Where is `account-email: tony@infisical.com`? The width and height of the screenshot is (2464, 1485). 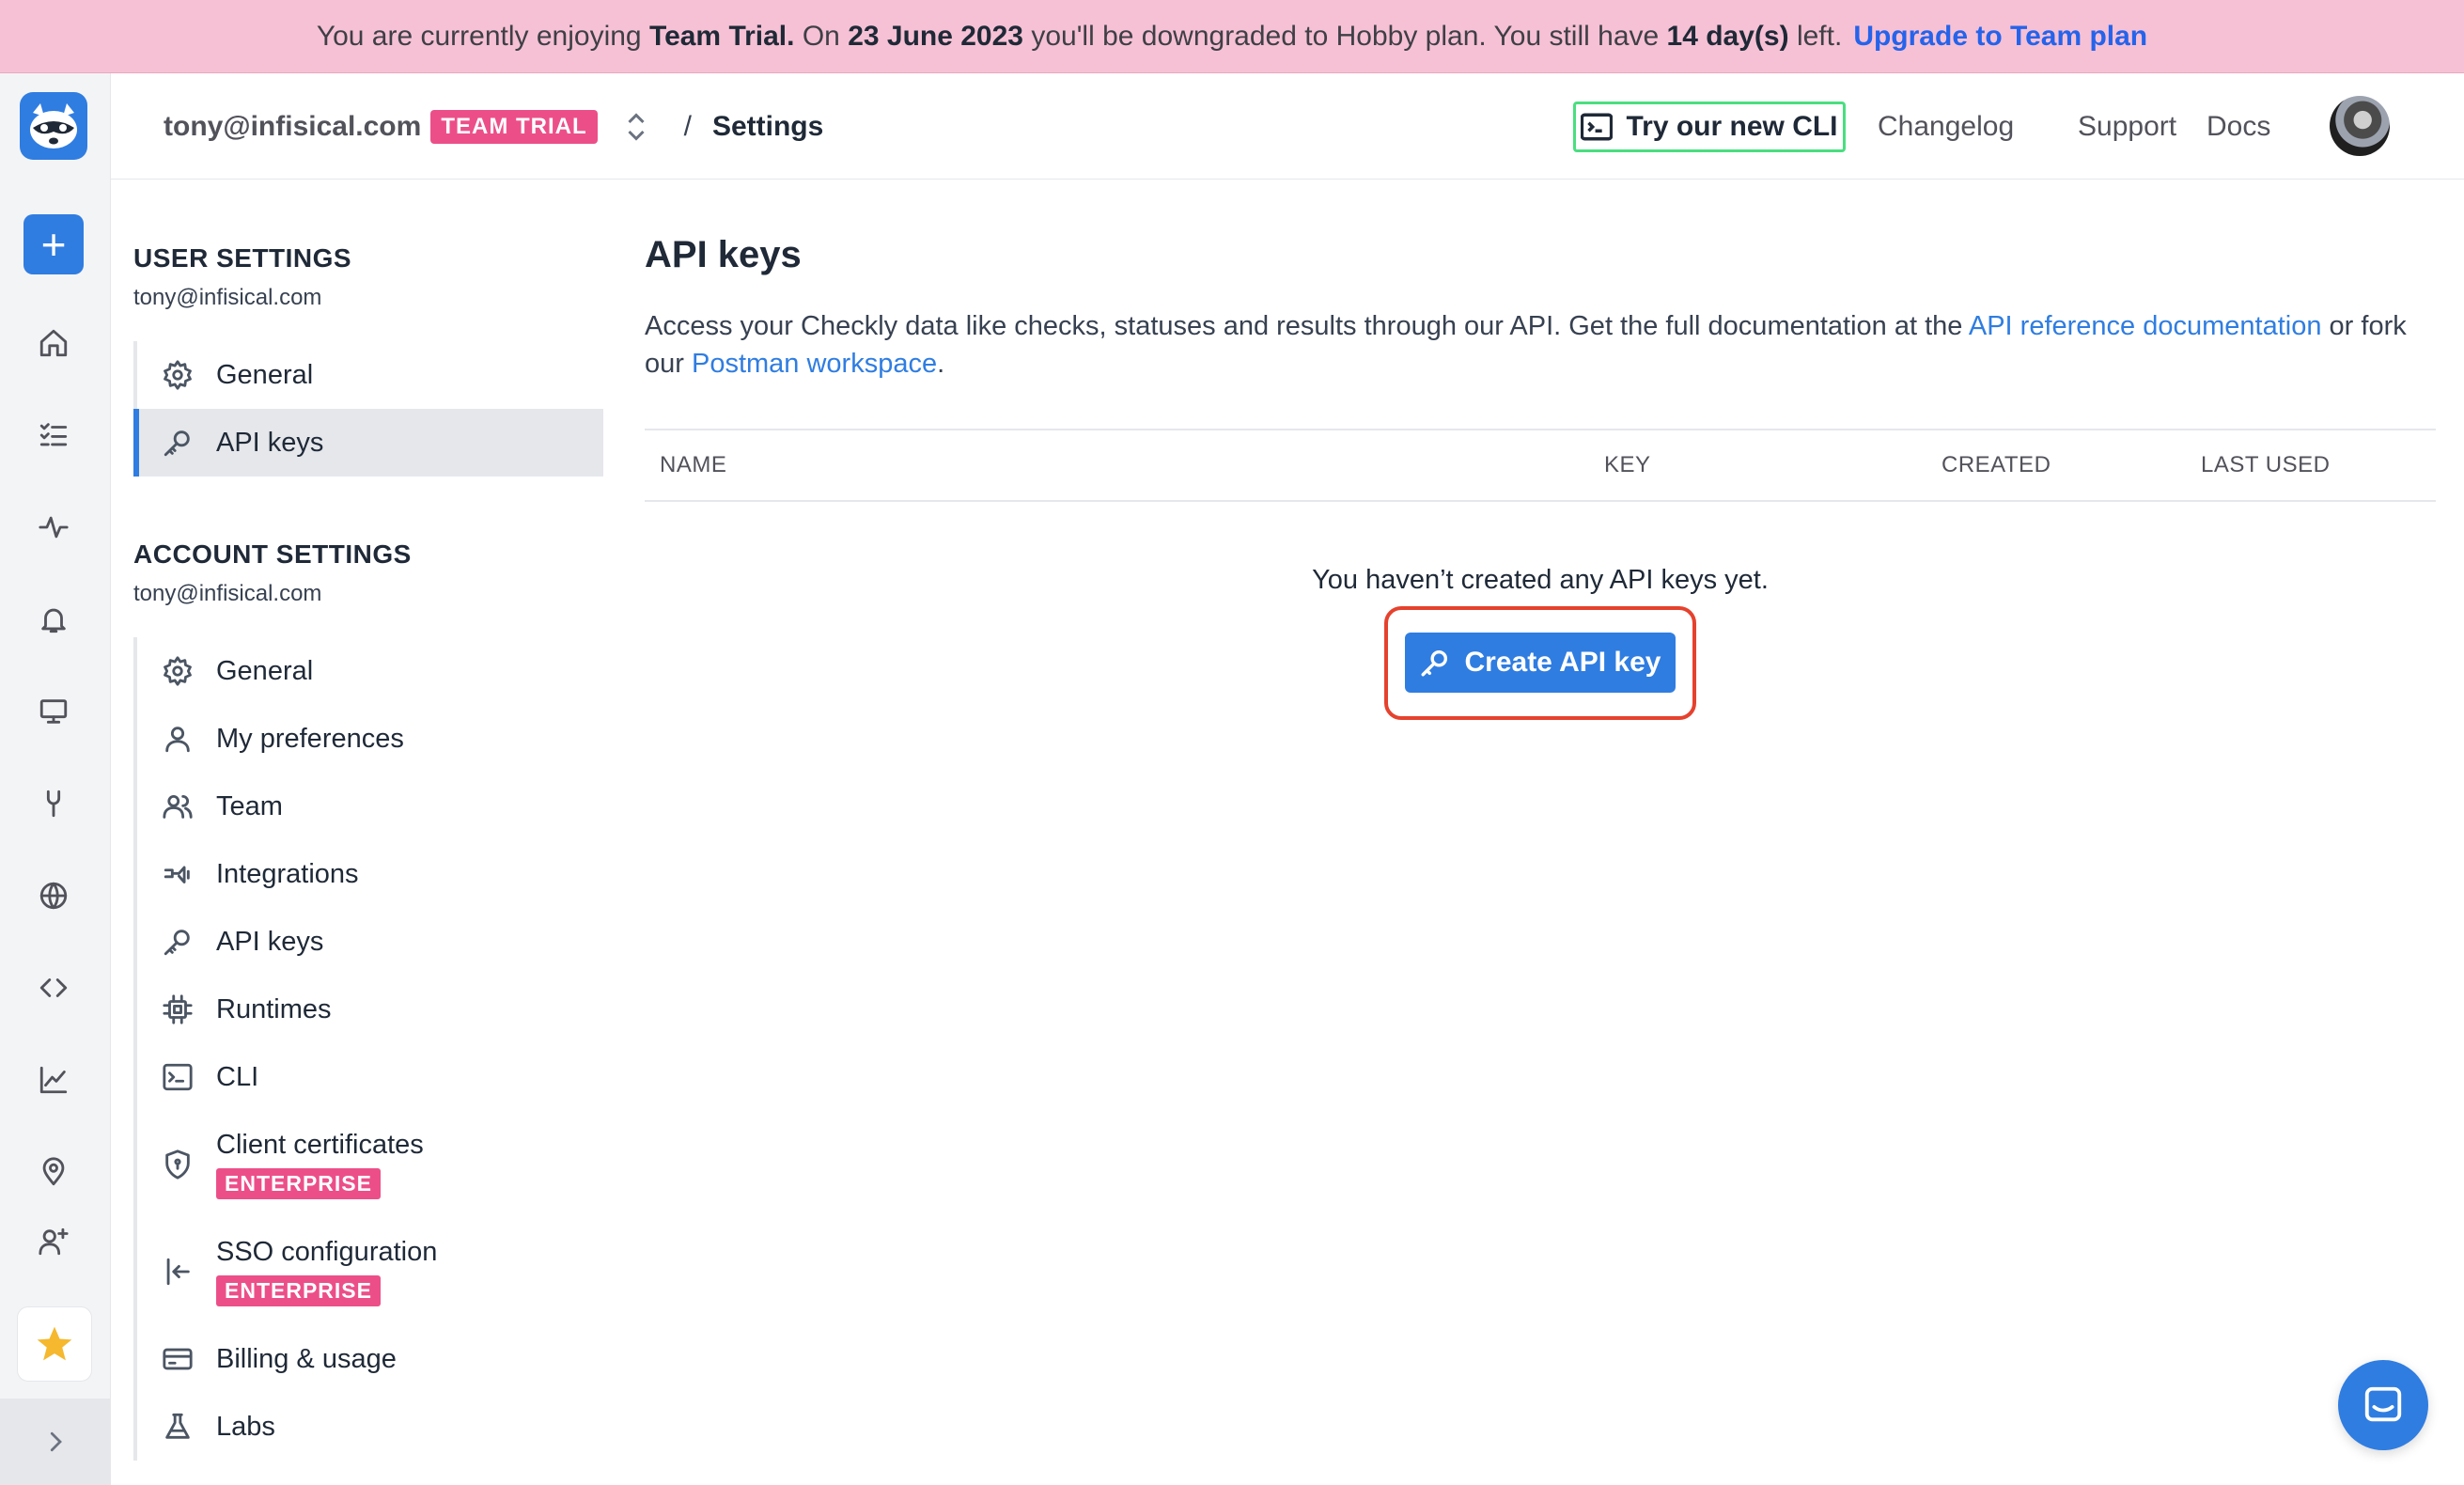
account-email: tony@infisical.com is located at coordinates (292, 127).